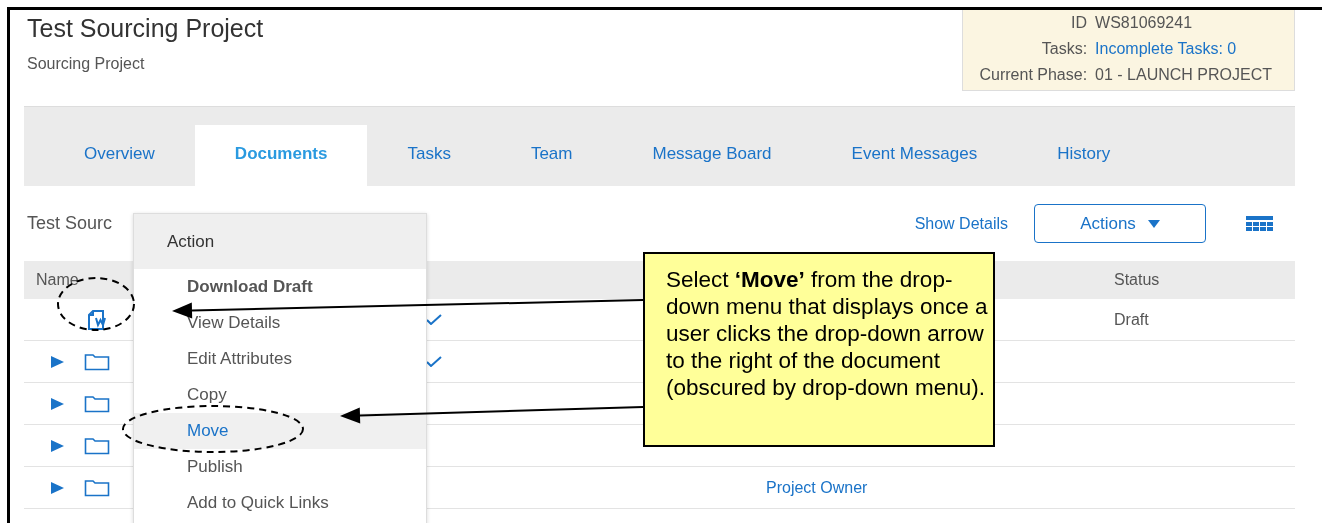 This screenshot has height=523, width=1322. Describe the element at coordinates (1131, 319) in the screenshot. I see `status-text: Draft` at that location.